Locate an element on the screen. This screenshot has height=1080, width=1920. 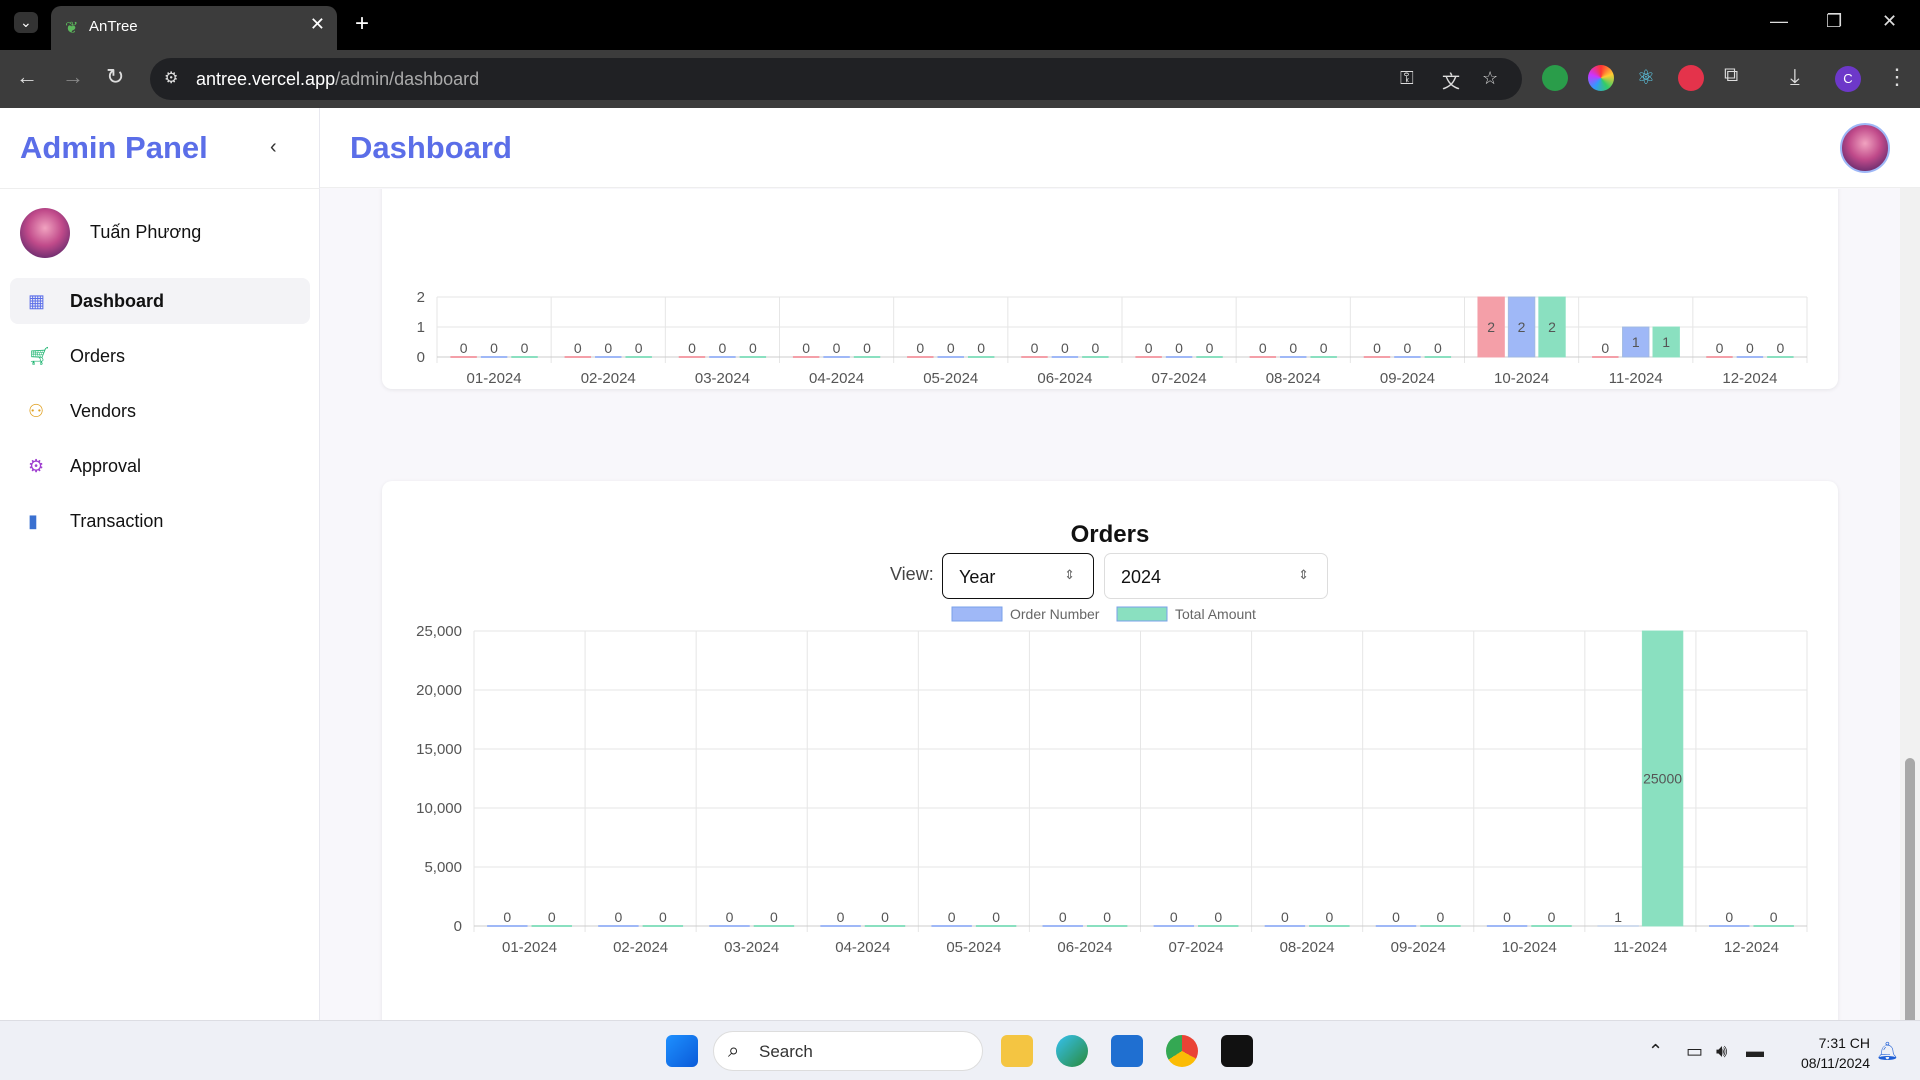
password-key-icon: ⚿ is located at coordinates (1407, 78).